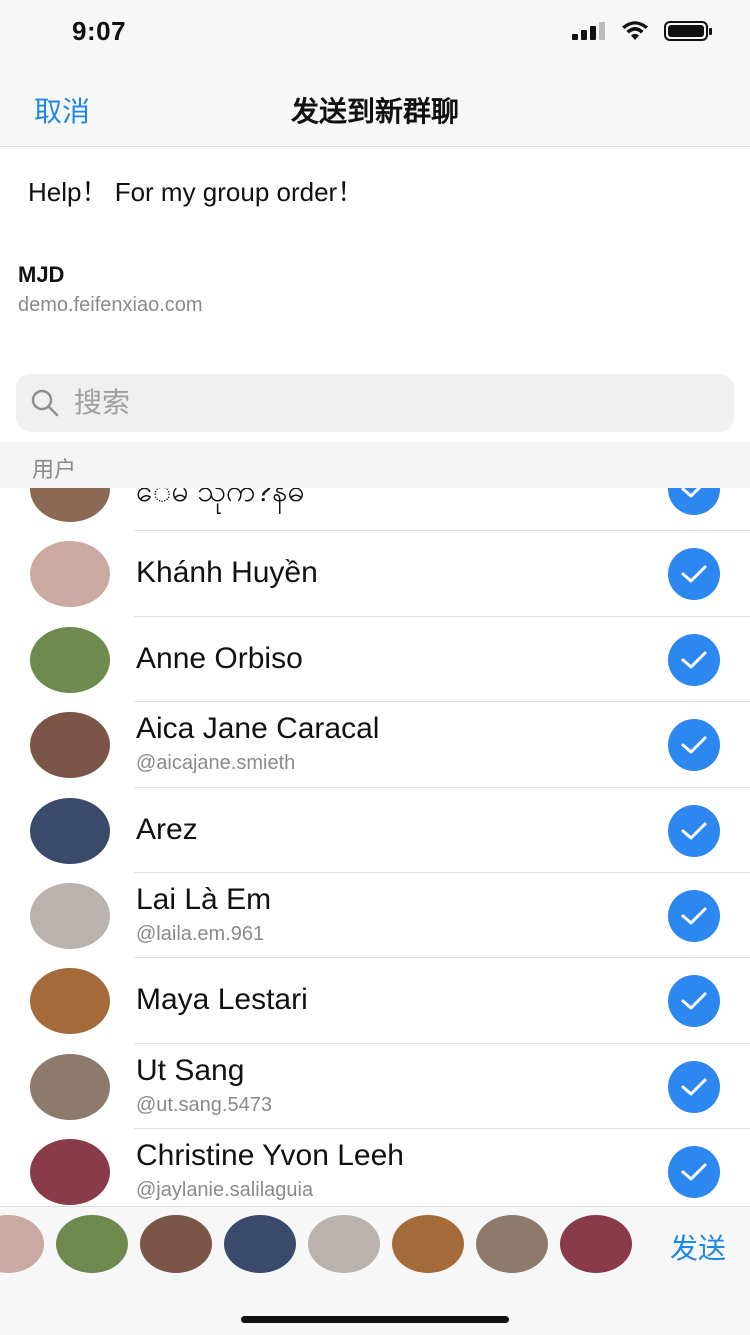  What do you see at coordinates (41, 274) in the screenshot?
I see `shared-link-title: MJD` at bounding box center [41, 274].